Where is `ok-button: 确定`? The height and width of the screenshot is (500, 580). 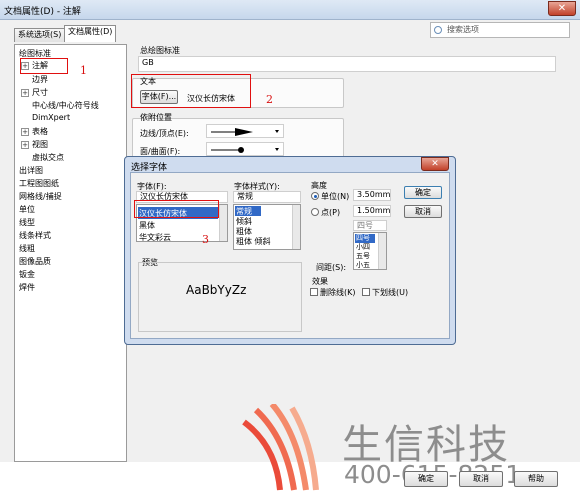
ok-button: 确定 is located at coordinates (426, 479).